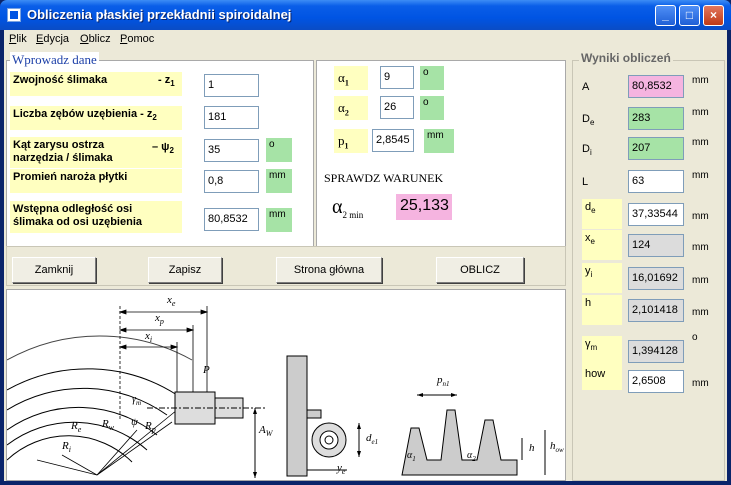 This screenshot has height=485, width=731. What do you see at coordinates (439, 141) in the screenshot?
I see `p1-unit: mm` at bounding box center [439, 141].